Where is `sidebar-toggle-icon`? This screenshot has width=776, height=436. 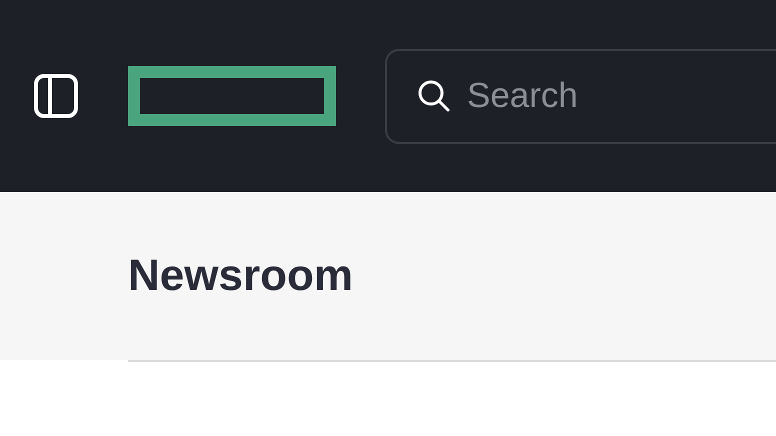
sidebar-toggle-icon is located at coordinates (56, 96).